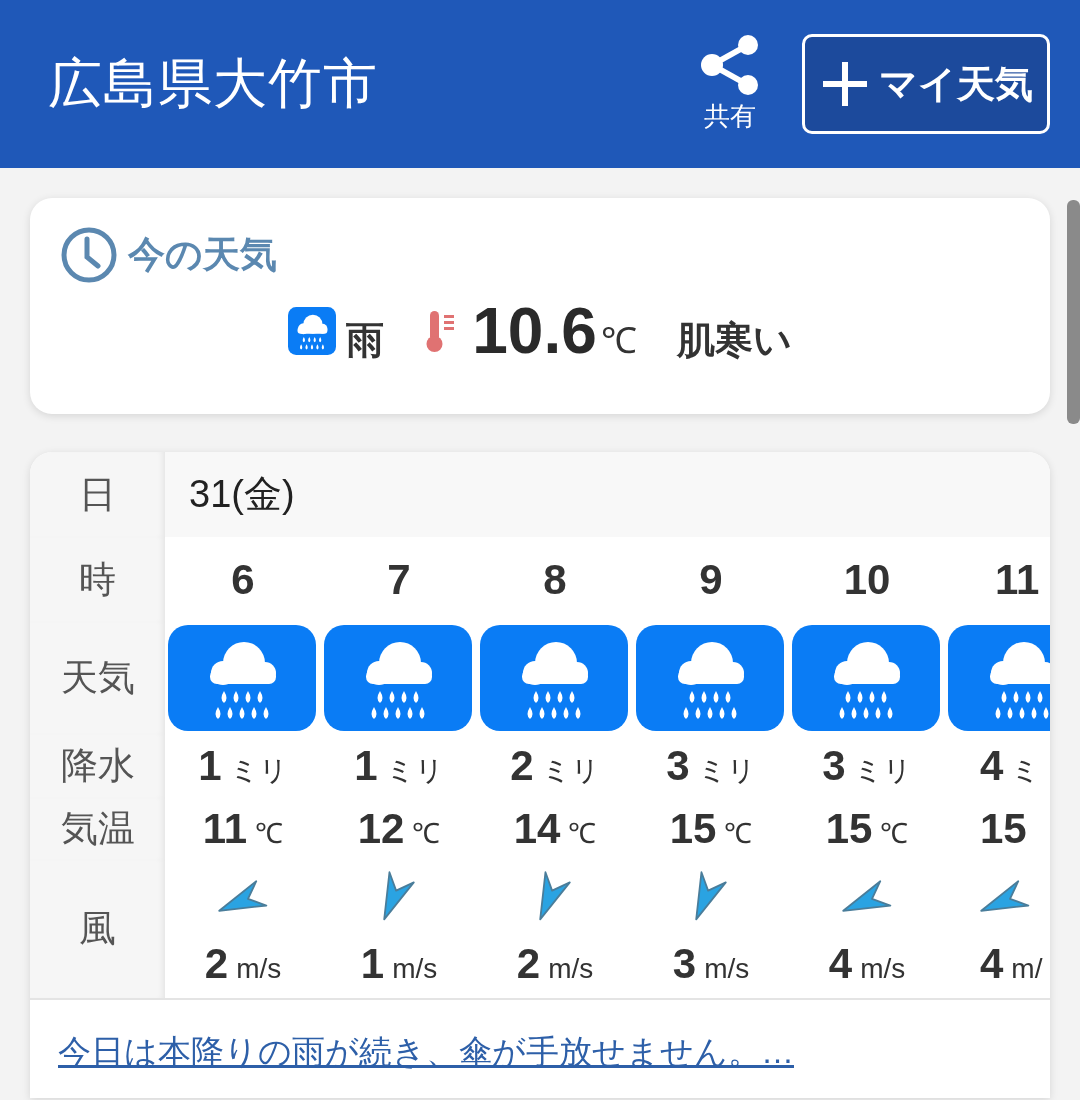 Image resolution: width=1080 pixels, height=1100 pixels. I want to click on precipitation-value: 4 ミ, so click(1010, 766).